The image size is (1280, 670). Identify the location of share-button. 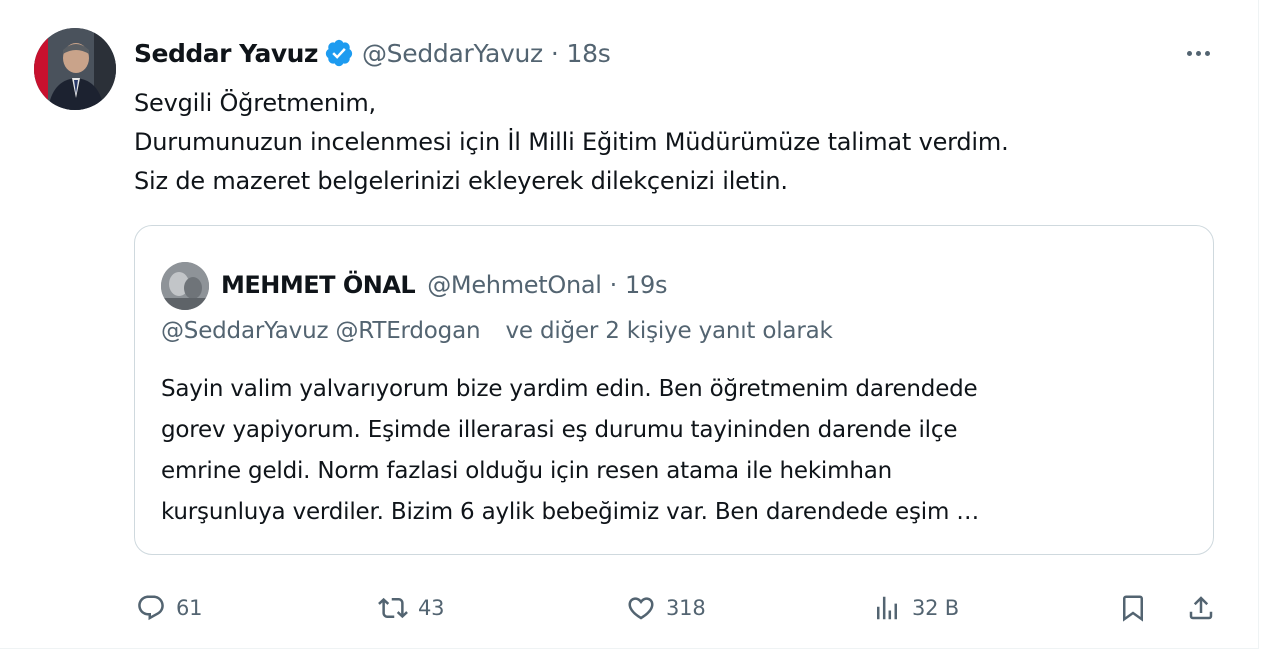
(1201, 608).